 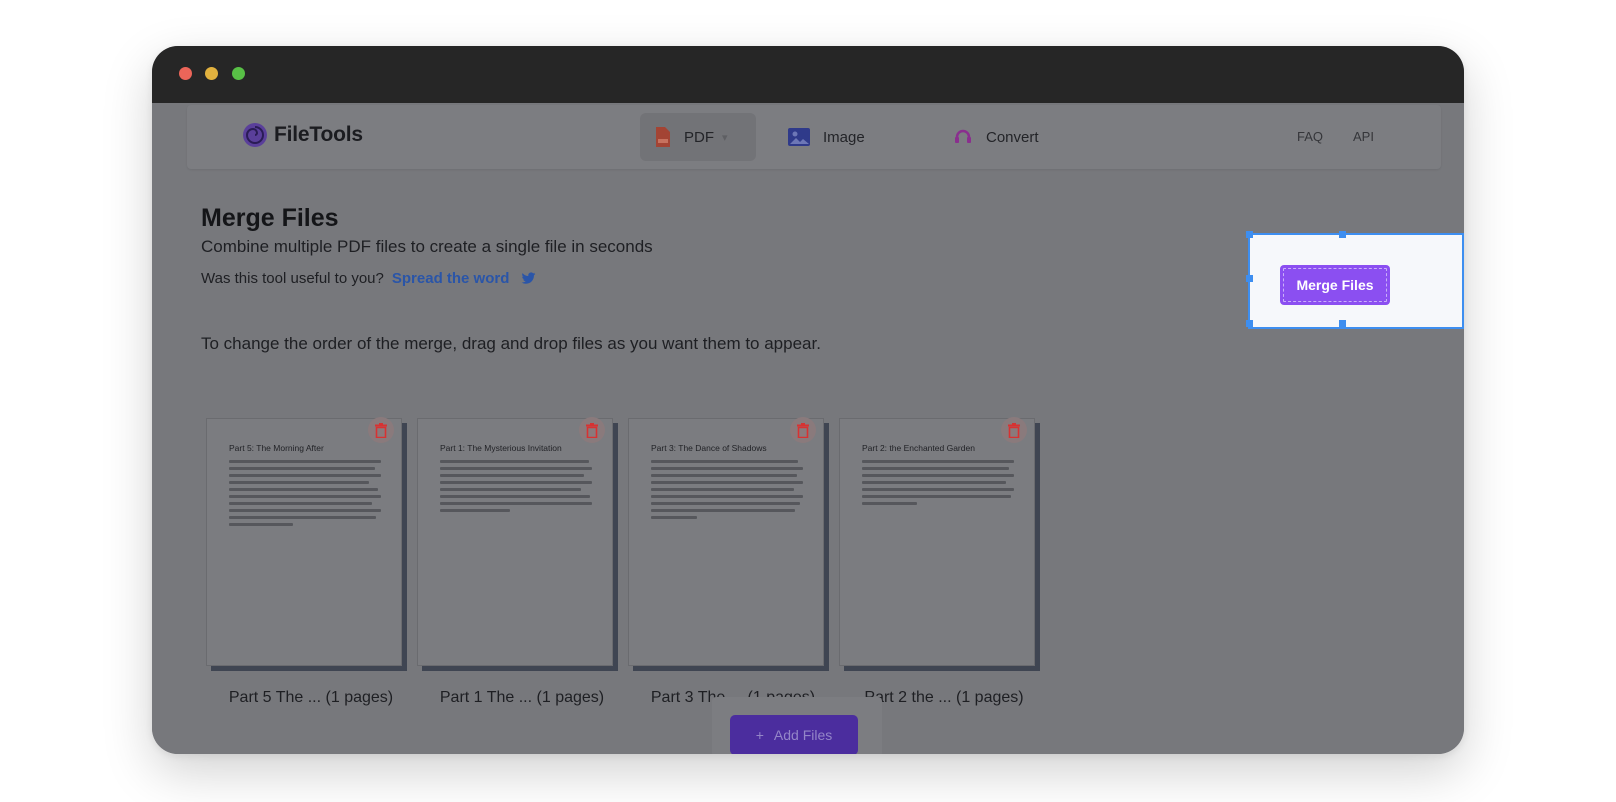 What do you see at coordinates (799, 137) in the screenshot?
I see `image-icon` at bounding box center [799, 137].